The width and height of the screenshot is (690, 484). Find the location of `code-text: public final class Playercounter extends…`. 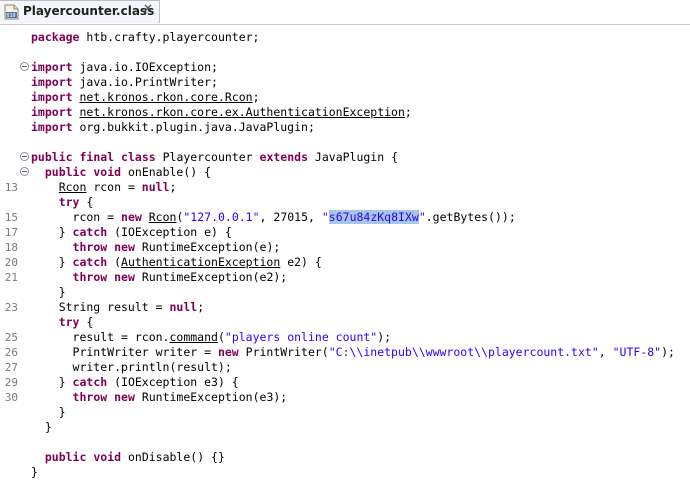

code-text: public final class Playercounter extends… is located at coordinates (214, 157).